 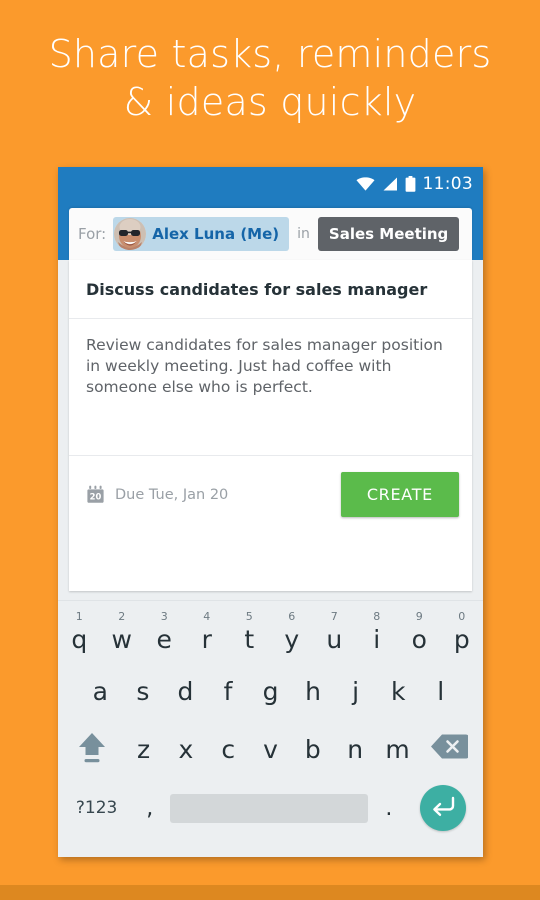 I want to click on key-w-number: 2, so click(x=122, y=616).